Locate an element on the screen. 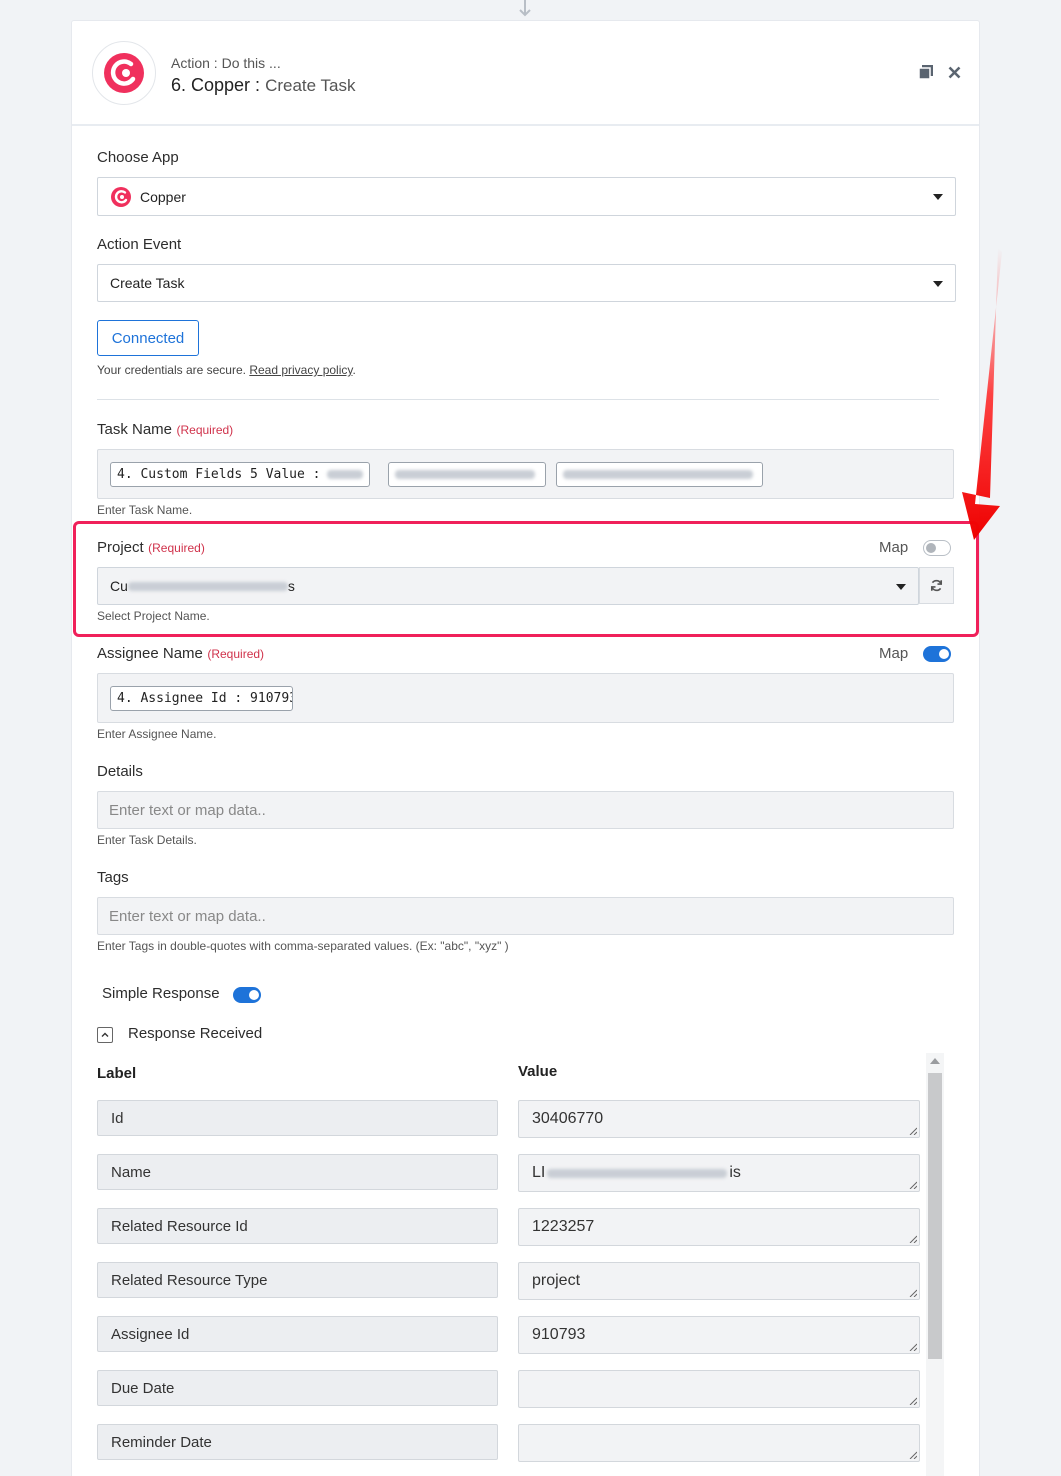  details-input: Enter text or map data.. is located at coordinates (525, 810).